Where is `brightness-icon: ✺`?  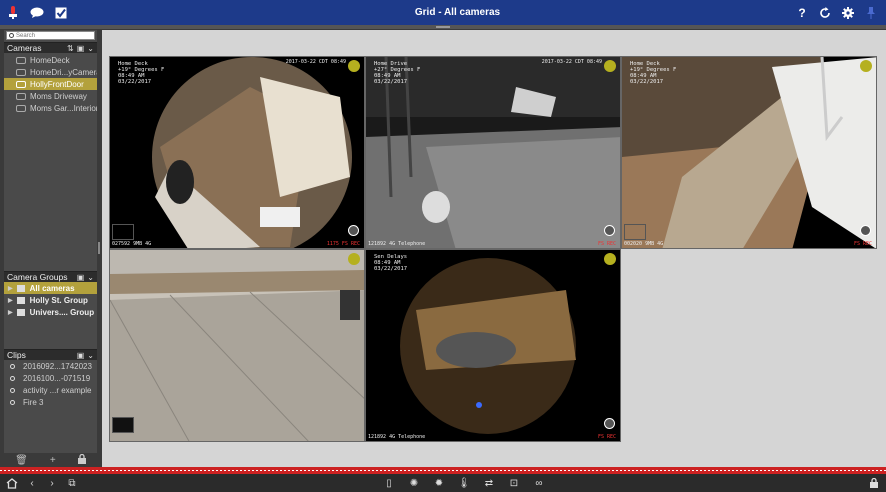
brightness-icon: ✺ is located at coordinates (414, 483).